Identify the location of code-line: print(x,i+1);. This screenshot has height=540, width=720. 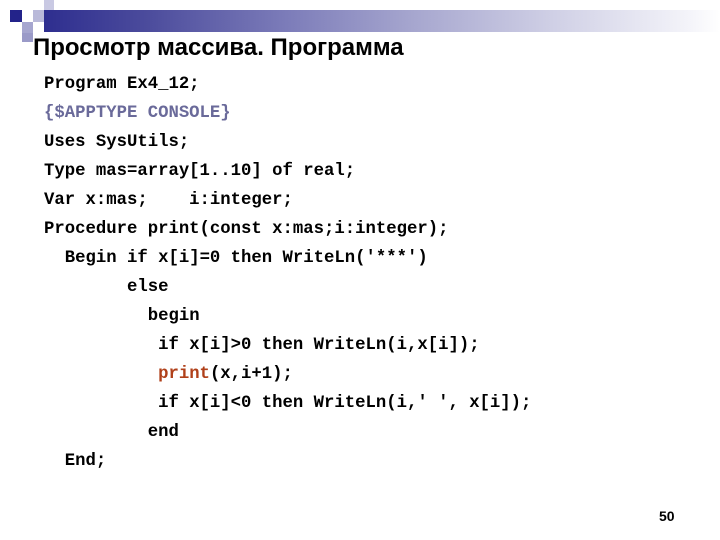
(287, 374).